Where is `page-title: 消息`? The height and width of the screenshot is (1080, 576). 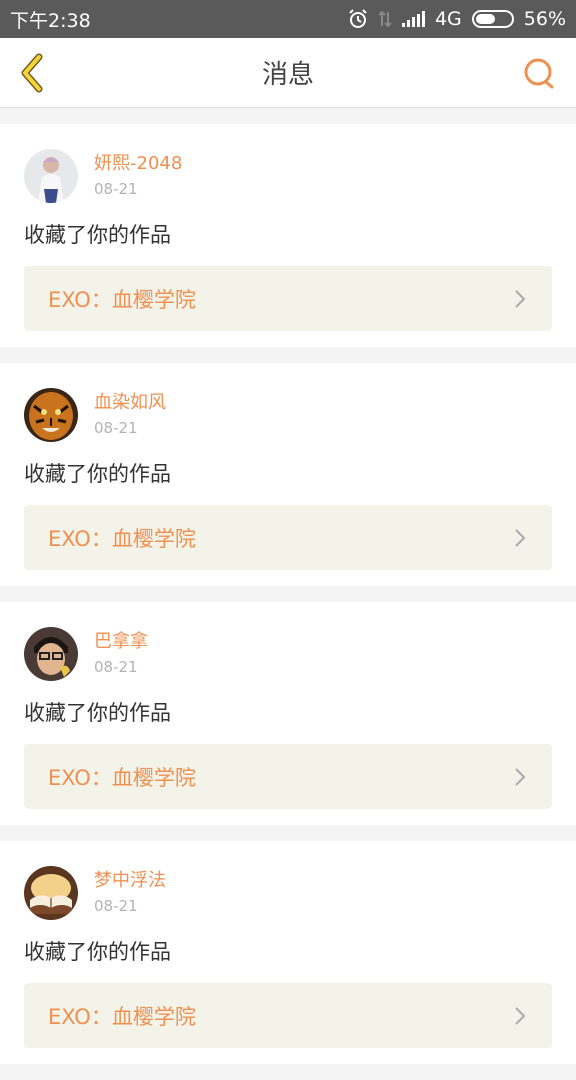 page-title: 消息 is located at coordinates (287, 75).